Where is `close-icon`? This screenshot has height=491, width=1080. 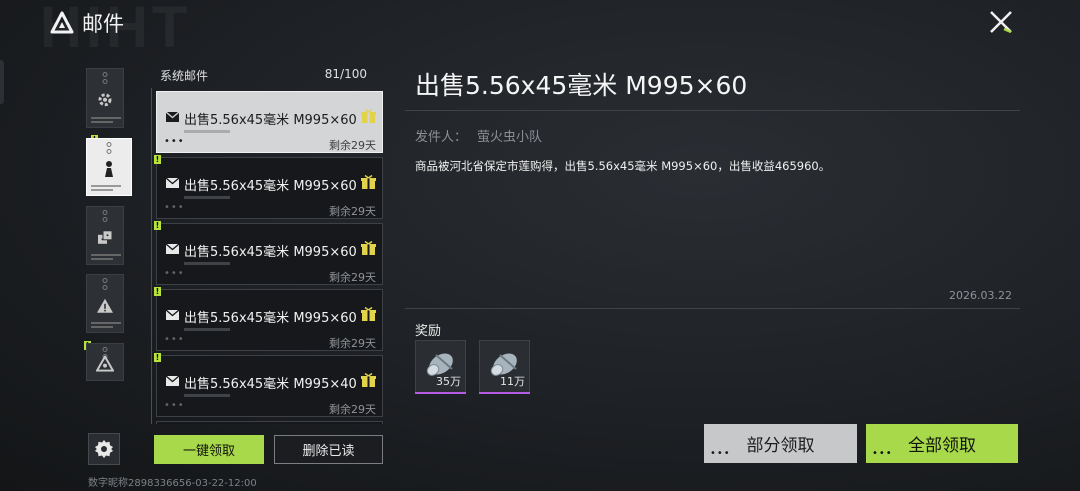 close-icon is located at coordinates (1001, 22).